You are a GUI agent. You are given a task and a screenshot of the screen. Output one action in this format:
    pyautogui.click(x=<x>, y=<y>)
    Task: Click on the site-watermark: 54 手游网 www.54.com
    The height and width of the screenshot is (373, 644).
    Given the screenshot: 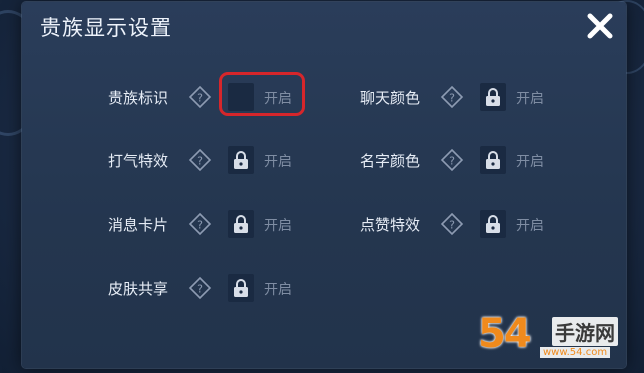 What is the action you would take?
    pyautogui.click(x=558, y=338)
    